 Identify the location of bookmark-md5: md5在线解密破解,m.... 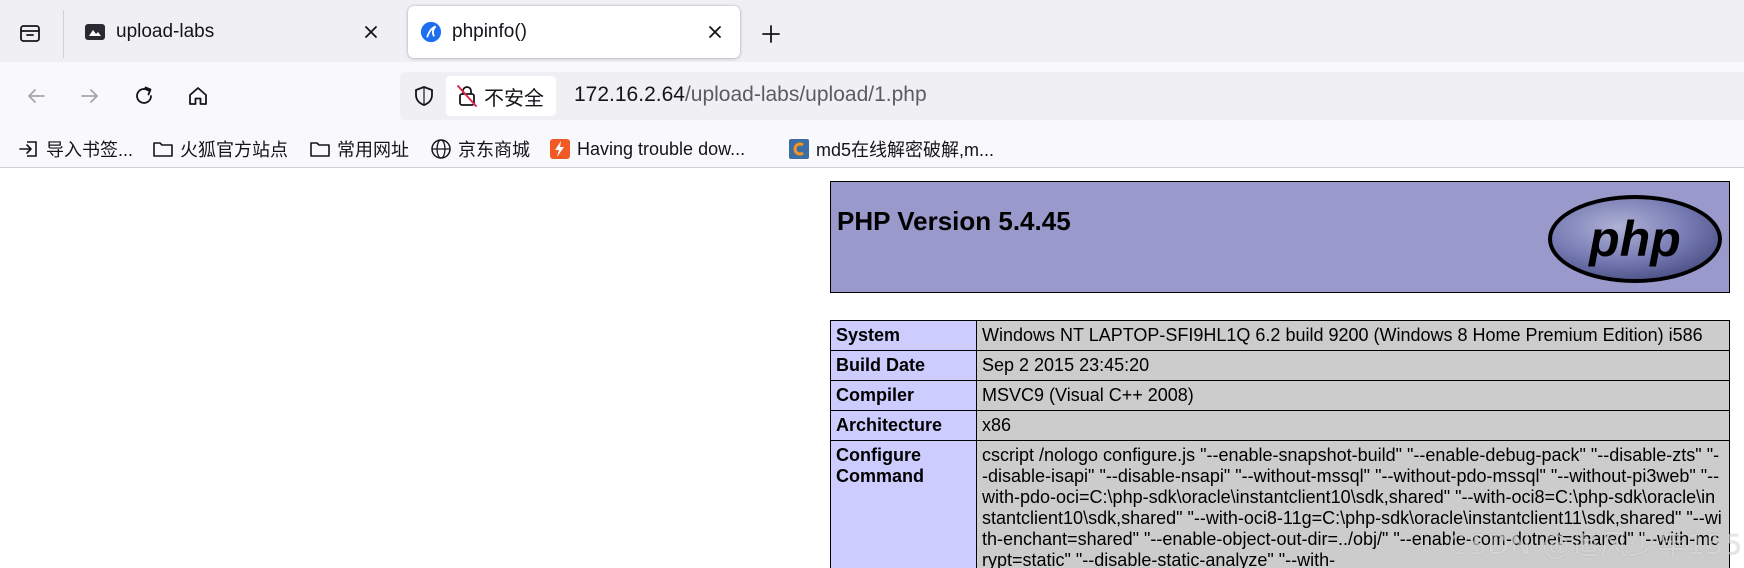
(891, 149).